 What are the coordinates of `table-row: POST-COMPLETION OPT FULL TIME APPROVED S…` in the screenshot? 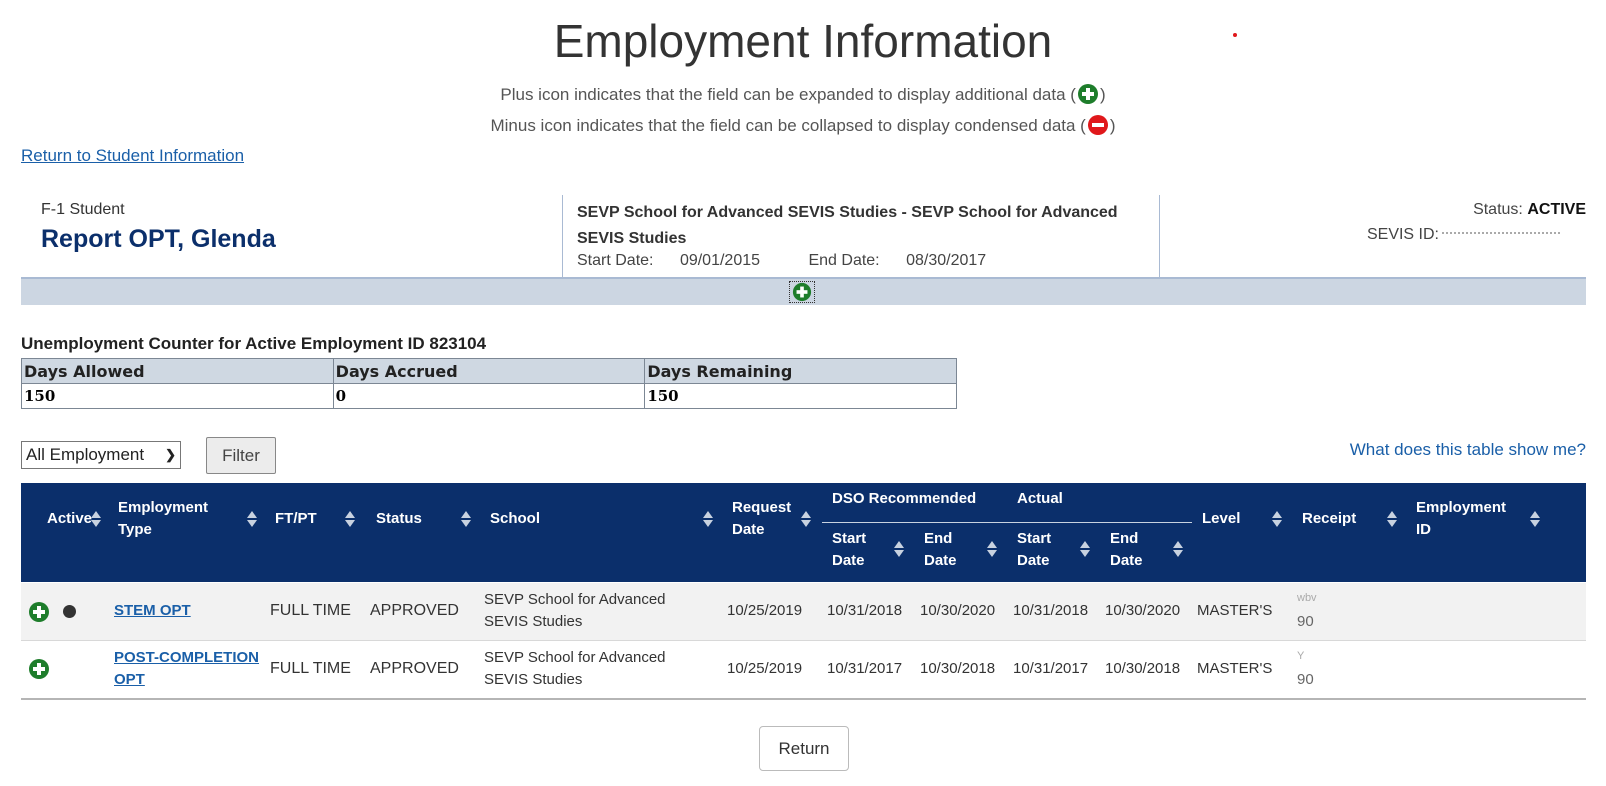 It's located at (803, 670).